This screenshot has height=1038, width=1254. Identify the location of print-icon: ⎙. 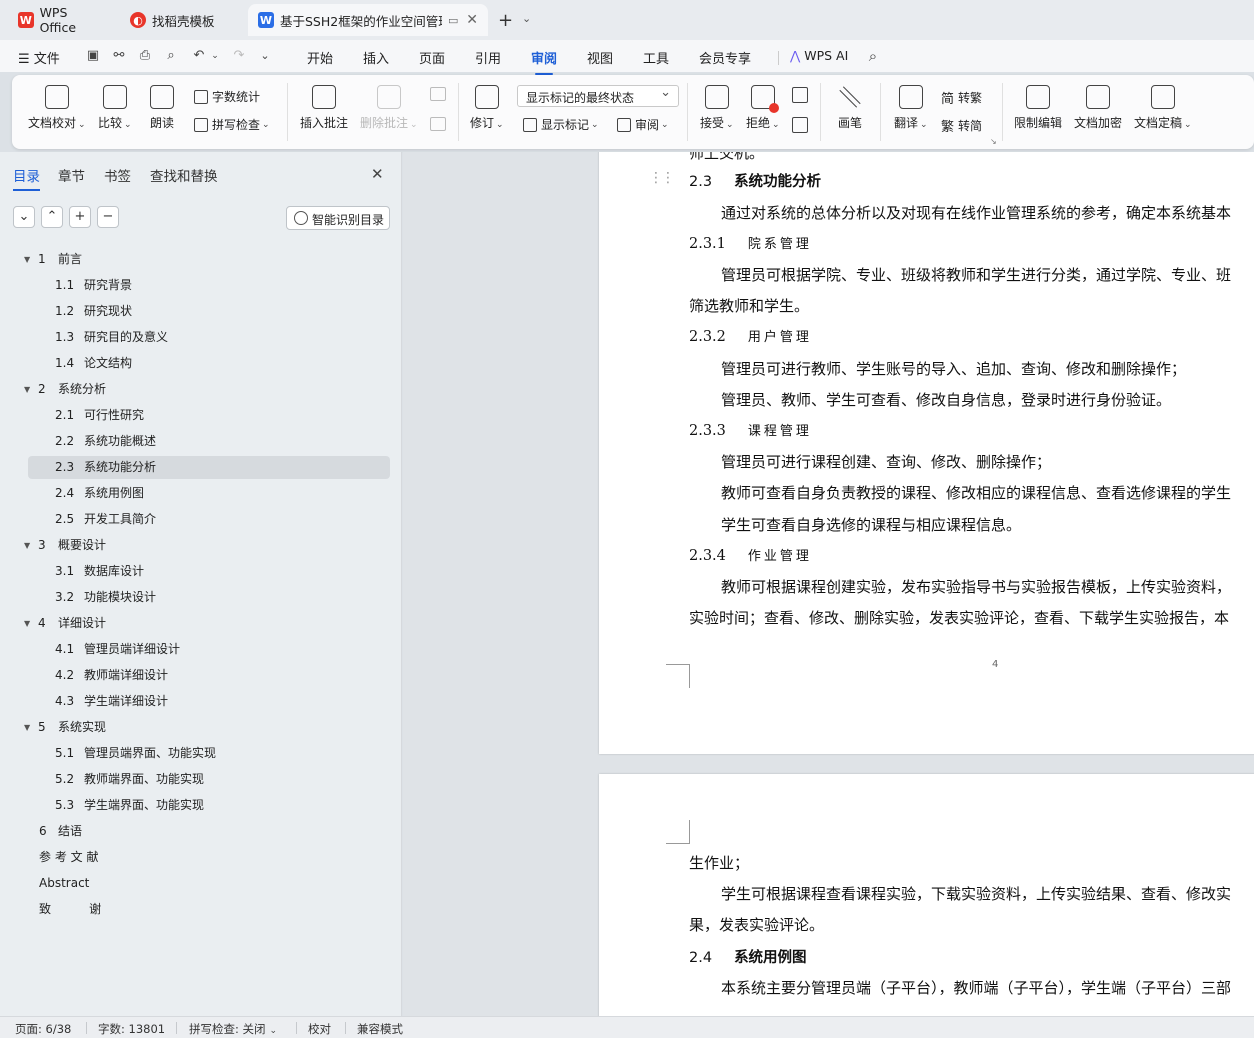
(145, 56).